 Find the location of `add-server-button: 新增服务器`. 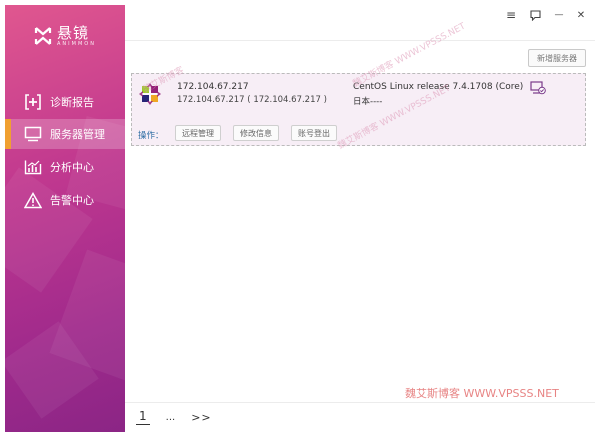

add-server-button: 新增服务器 is located at coordinates (557, 58).